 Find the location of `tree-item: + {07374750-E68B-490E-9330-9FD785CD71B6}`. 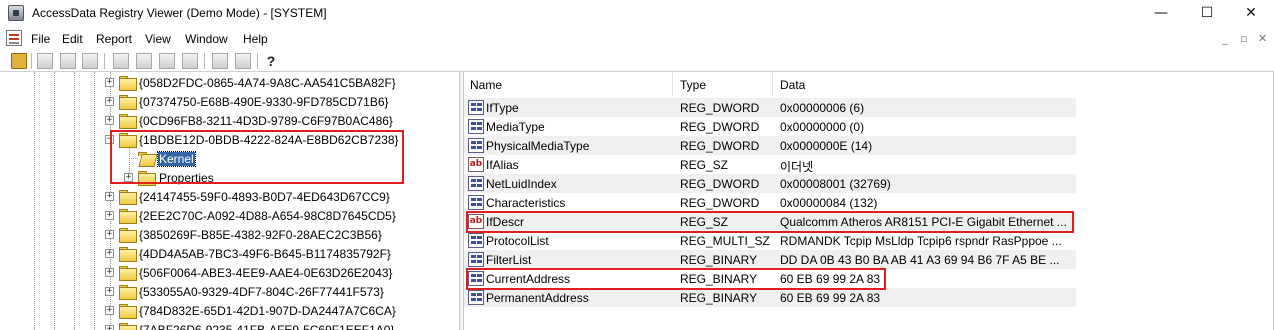

tree-item: + {07374750-E68B-490E-9330-9FD785CD71B6} is located at coordinates (229, 102).